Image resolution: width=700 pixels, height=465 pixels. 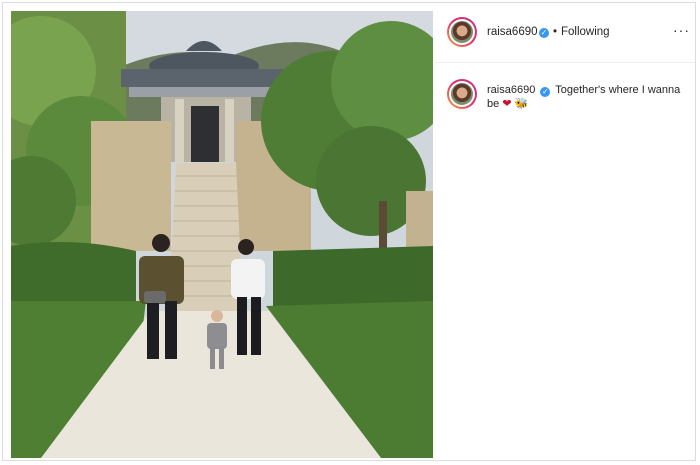 What do you see at coordinates (511, 90) in the screenshot?
I see `caption-username: raisa6690` at bounding box center [511, 90].